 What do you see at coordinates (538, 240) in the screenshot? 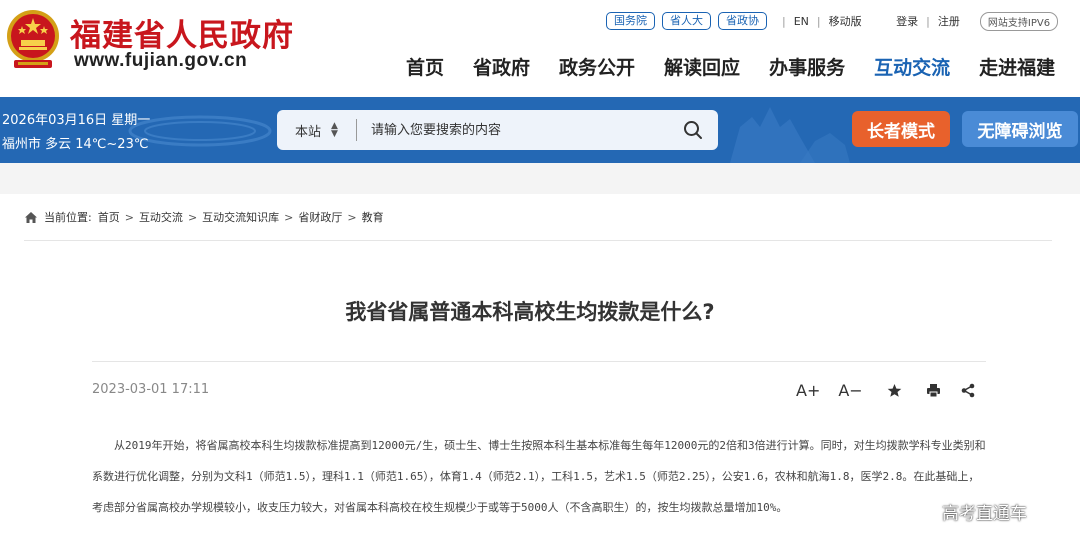
I see `breadcrumb-divider` at bounding box center [538, 240].